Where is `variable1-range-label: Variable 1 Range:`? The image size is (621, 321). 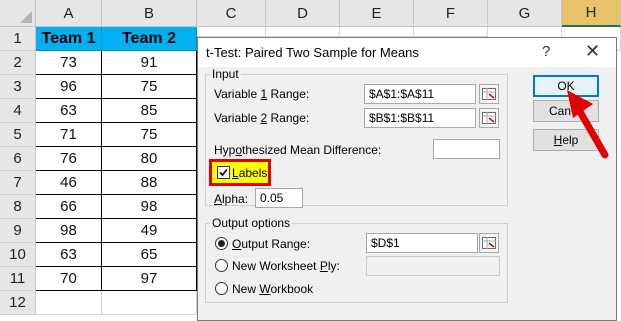 variable1-range-label: Variable 1 Range: is located at coordinates (262, 94).